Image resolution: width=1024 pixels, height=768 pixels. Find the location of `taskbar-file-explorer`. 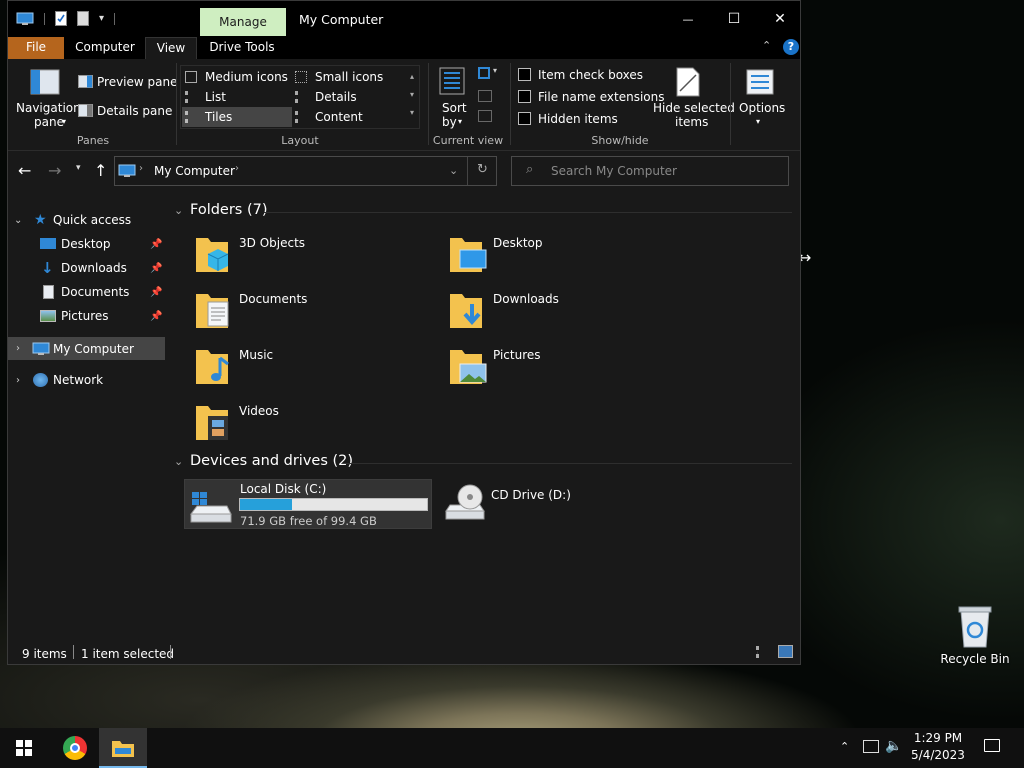

taskbar-file-explorer is located at coordinates (123, 748).